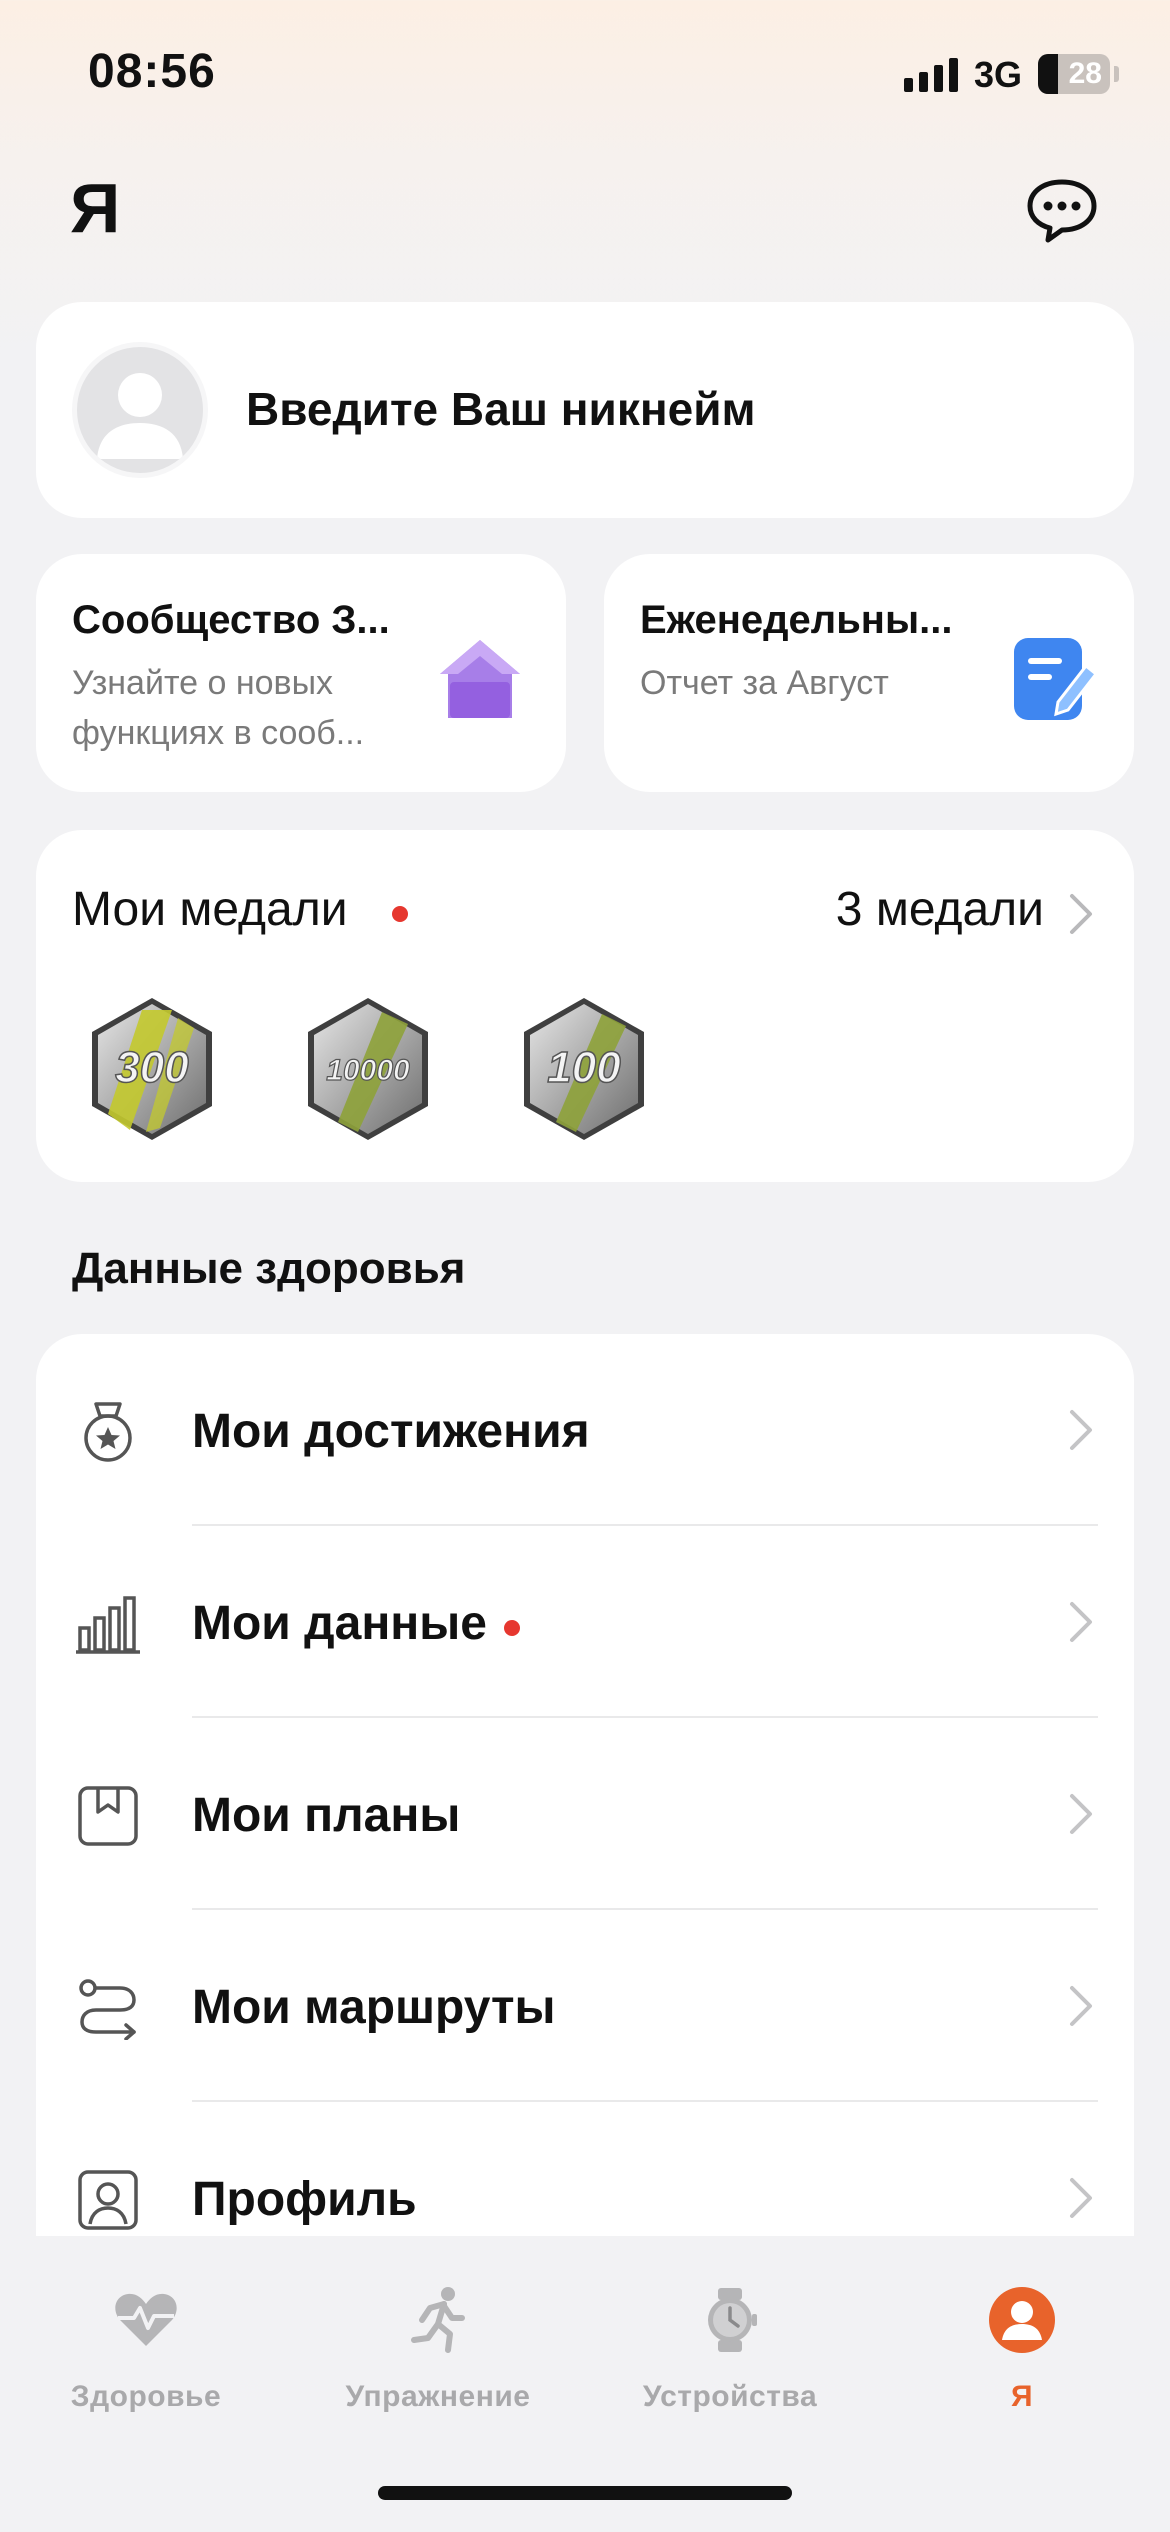 Image resolution: width=1170 pixels, height=2532 pixels. I want to click on watch-icon, so click(732, 2320).